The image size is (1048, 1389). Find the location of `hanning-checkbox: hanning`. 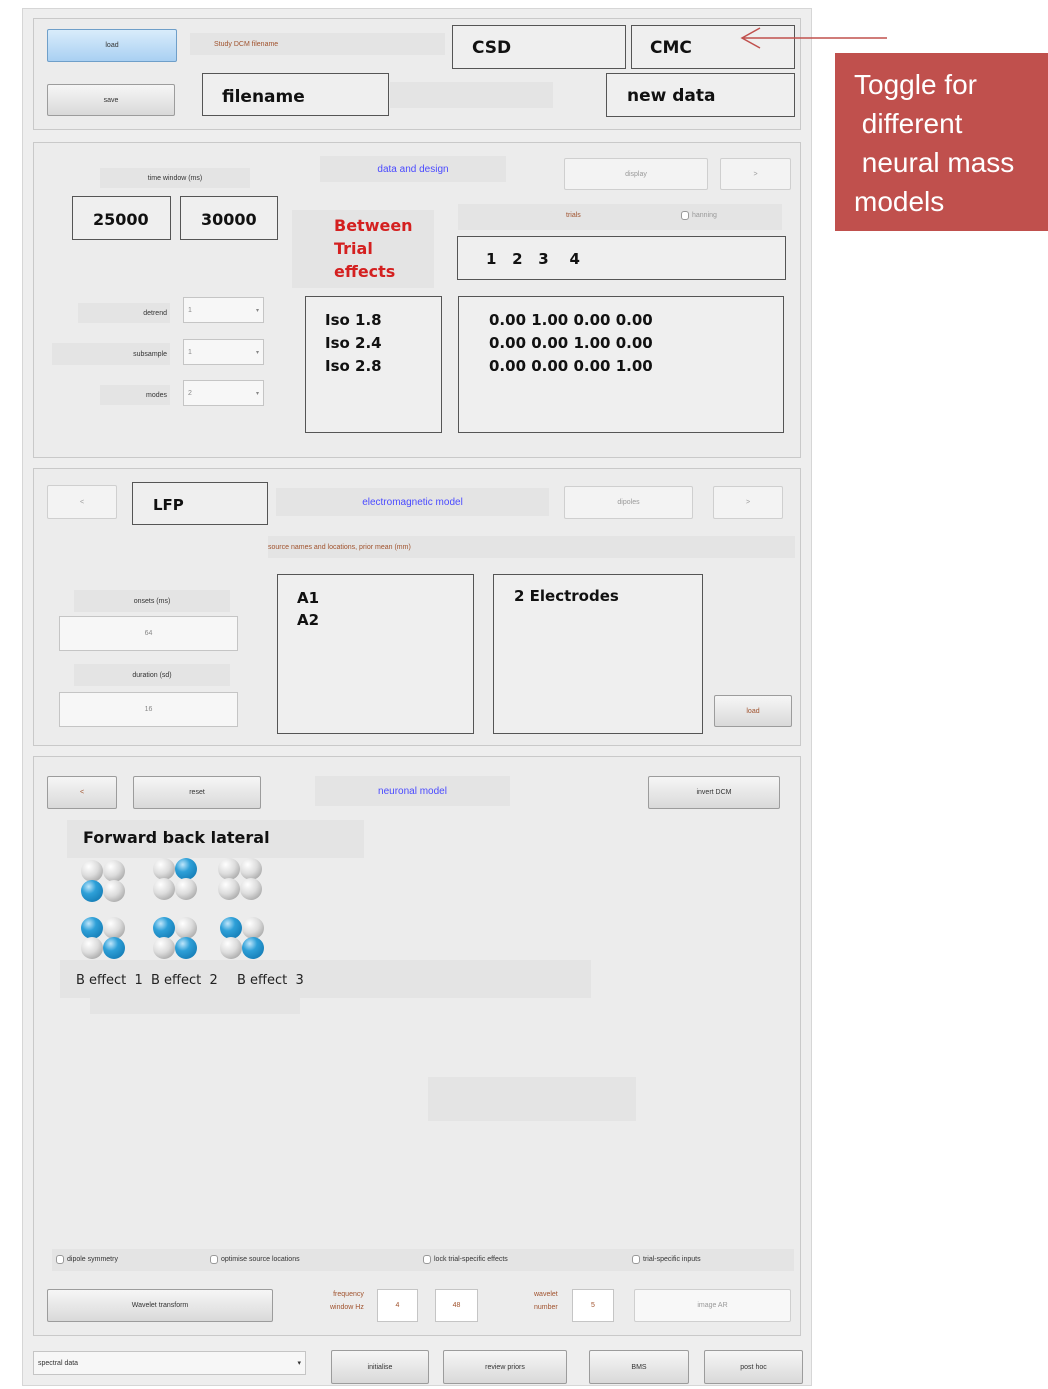

hanning-checkbox: hanning is located at coordinates (699, 215).